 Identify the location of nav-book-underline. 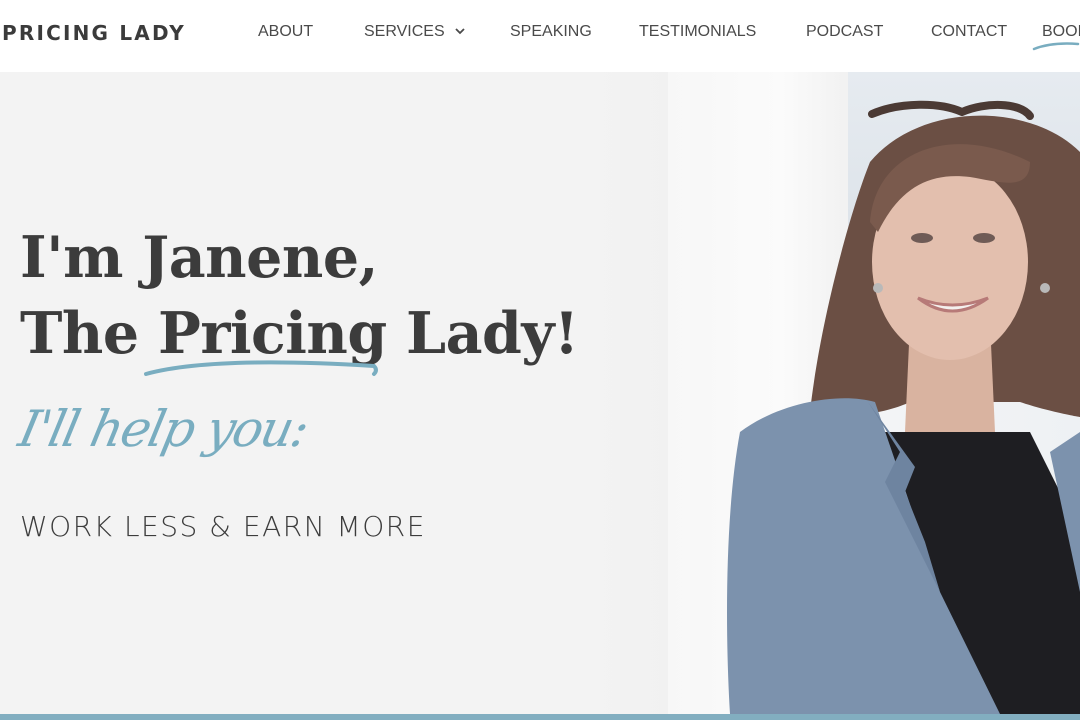
(1056, 46).